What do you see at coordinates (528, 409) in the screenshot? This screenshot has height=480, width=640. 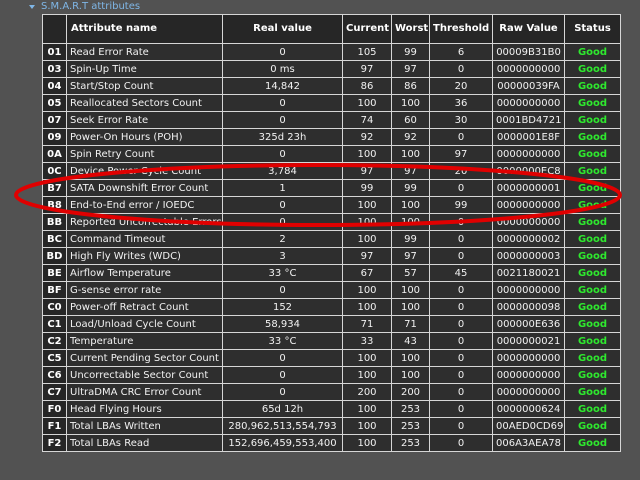 I see `raw-value: 0000000624` at bounding box center [528, 409].